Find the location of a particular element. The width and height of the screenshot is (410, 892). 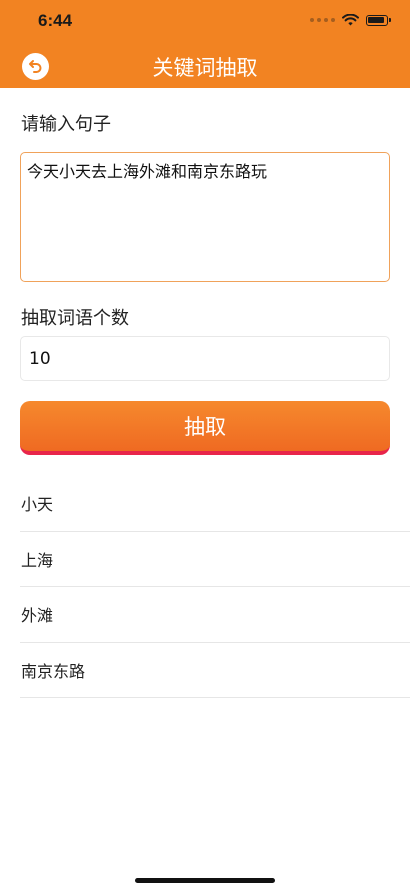

page-title: 关键词抽取 is located at coordinates (205, 68).